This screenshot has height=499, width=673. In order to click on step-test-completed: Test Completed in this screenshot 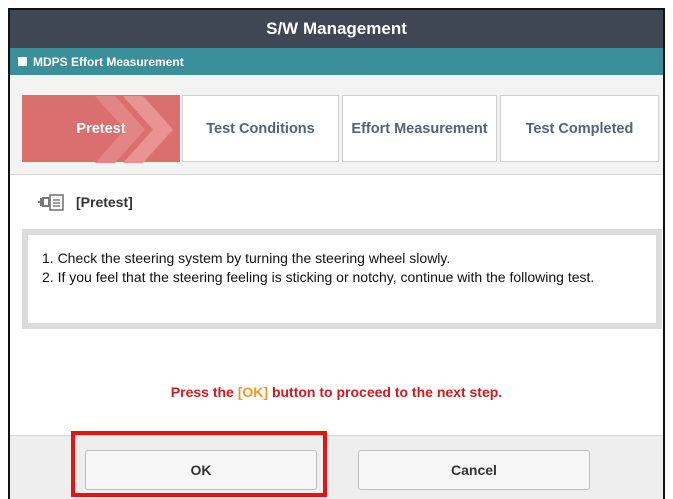, I will do `click(579, 128)`.